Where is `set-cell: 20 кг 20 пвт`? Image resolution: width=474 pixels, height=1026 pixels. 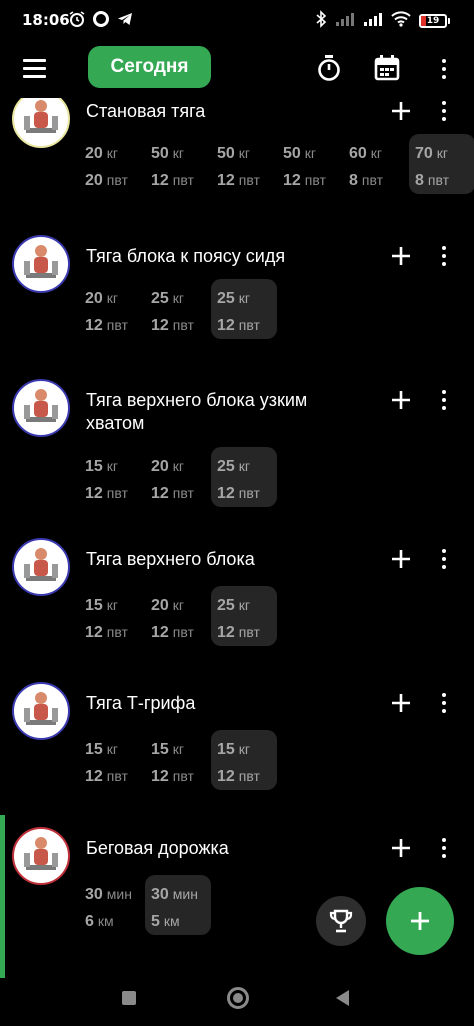
set-cell: 20 кг 20 пвт is located at coordinates (112, 164).